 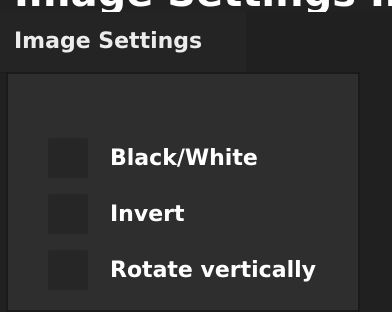 What do you see at coordinates (68, 214) in the screenshot?
I see `invert-checkbox` at bounding box center [68, 214].